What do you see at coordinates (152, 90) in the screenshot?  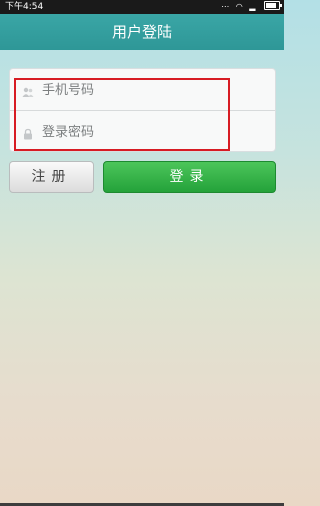 I see `phone-input` at bounding box center [152, 90].